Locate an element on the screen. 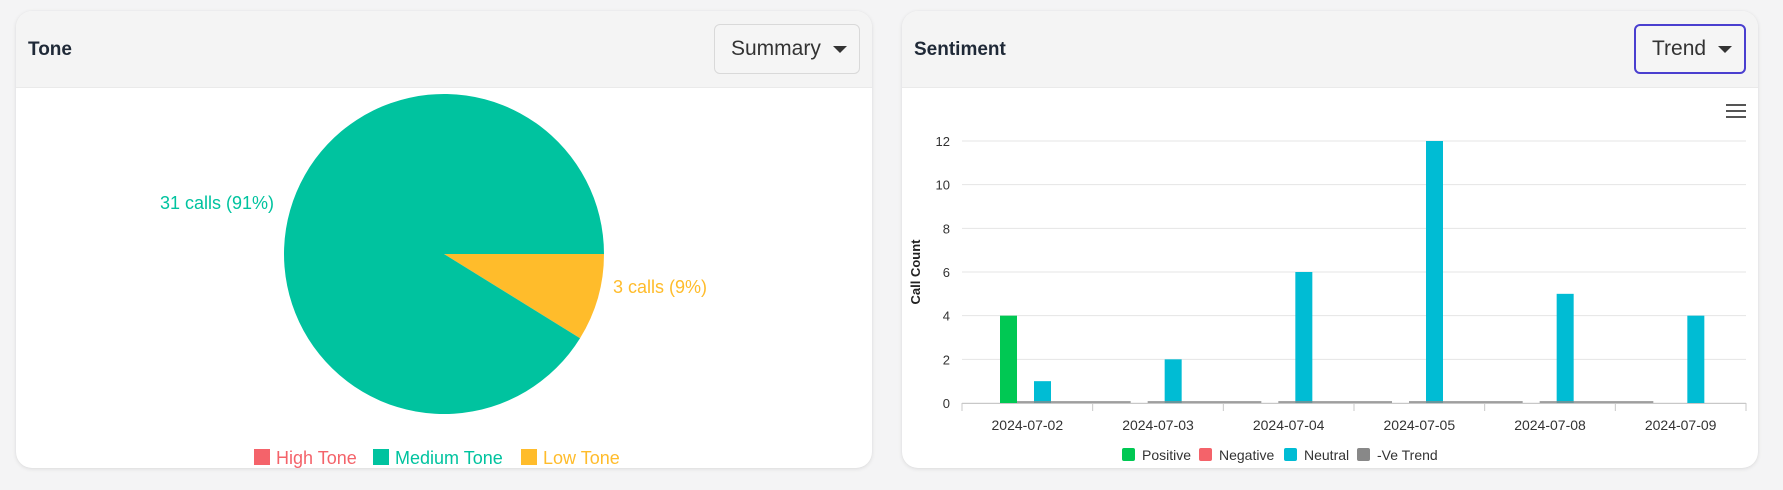 The height and width of the screenshot is (490, 1783). sentiment-dropdown-label: Trend is located at coordinates (1679, 48).